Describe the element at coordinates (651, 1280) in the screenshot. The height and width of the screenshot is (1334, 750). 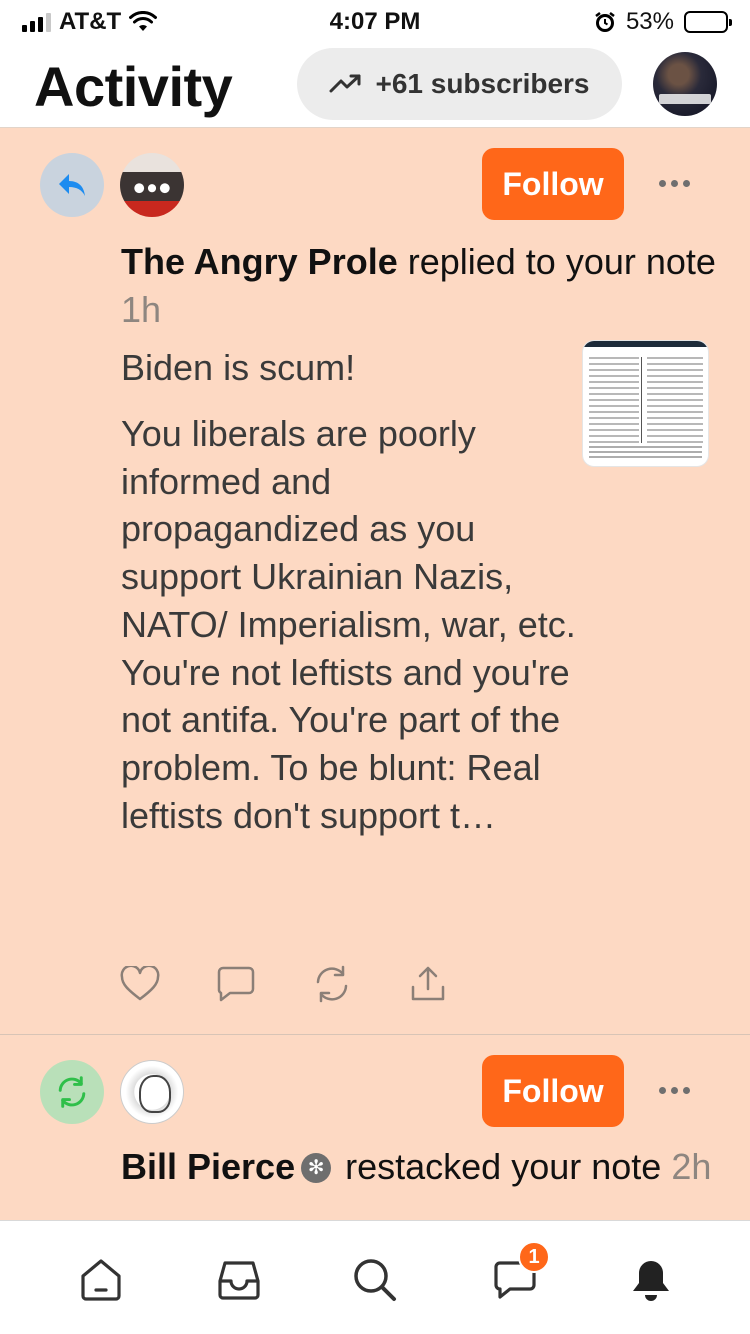
I see `bell-icon` at that location.